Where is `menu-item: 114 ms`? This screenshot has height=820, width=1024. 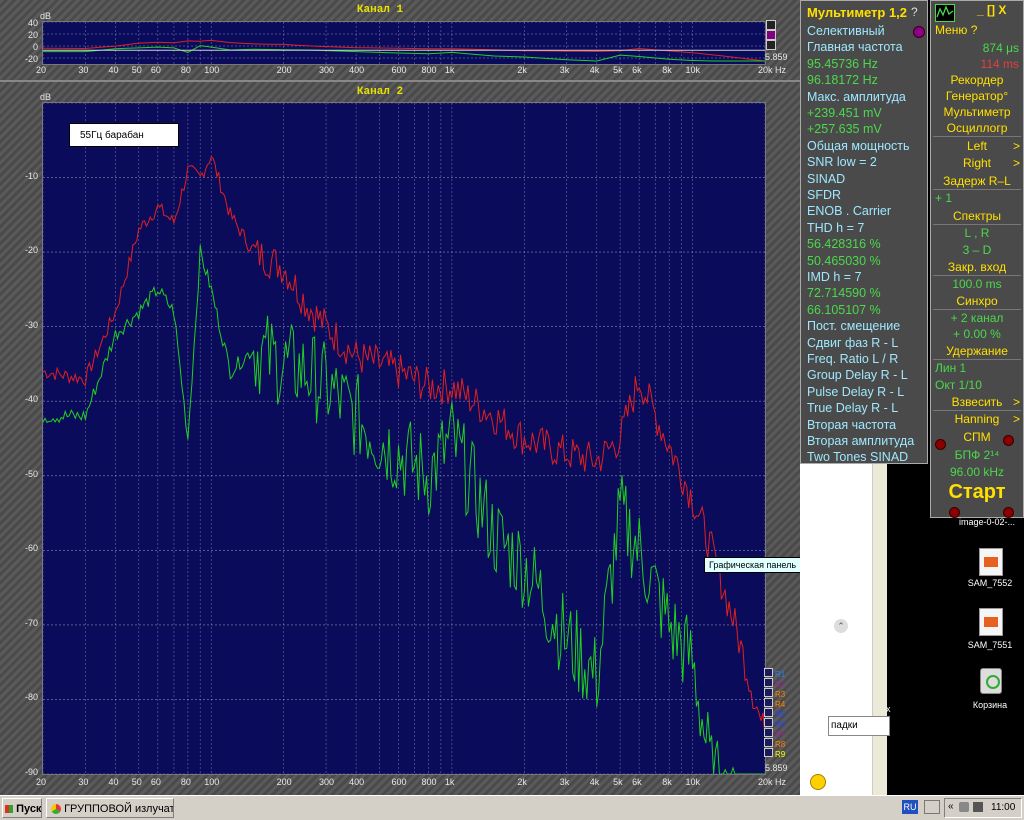 menu-item: 114 ms is located at coordinates (977, 64).